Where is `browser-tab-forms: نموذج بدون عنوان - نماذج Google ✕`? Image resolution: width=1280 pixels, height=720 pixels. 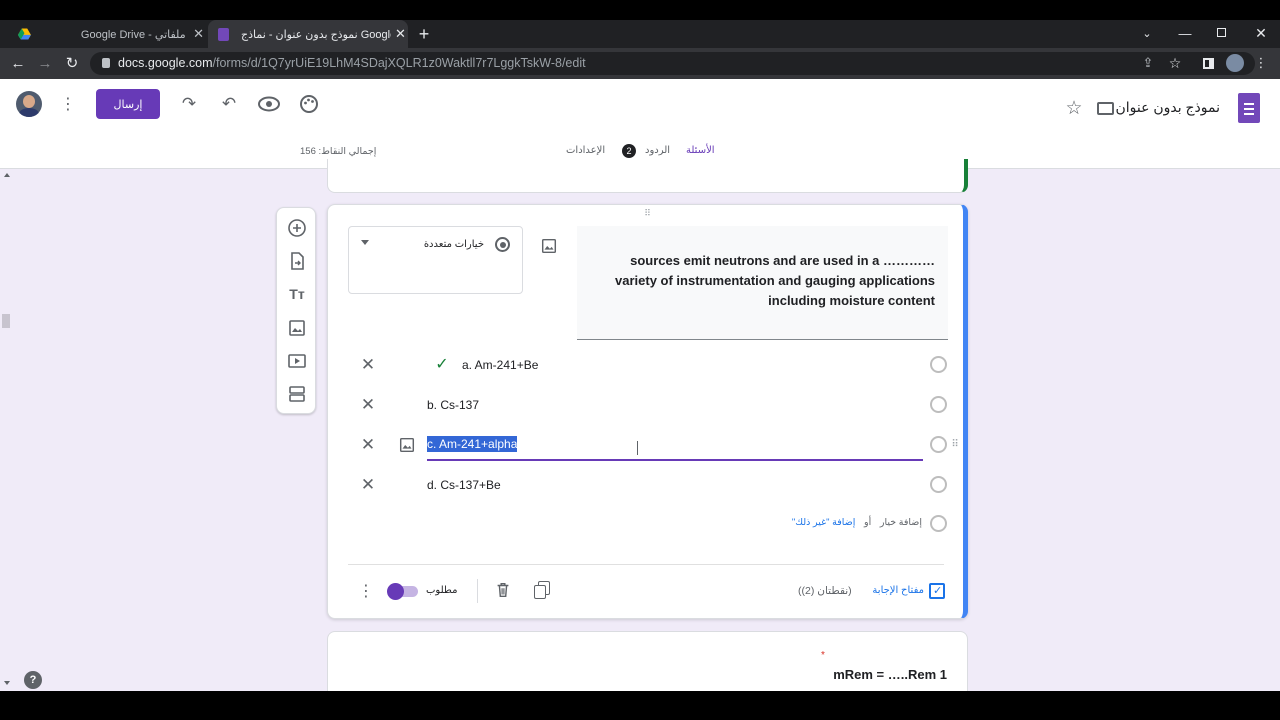 browser-tab-forms: نموذج بدون عنوان - نماذج Google ✕ is located at coordinates (308, 34).